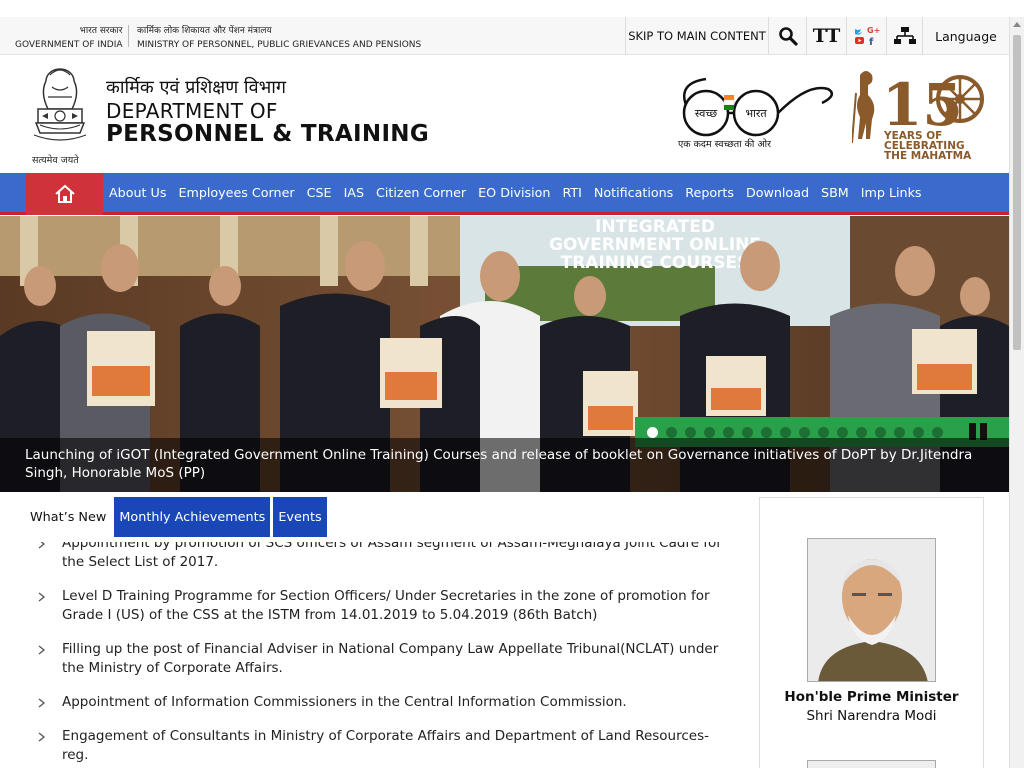  I want to click on ashoka-emblem-icon, so click(60, 104).